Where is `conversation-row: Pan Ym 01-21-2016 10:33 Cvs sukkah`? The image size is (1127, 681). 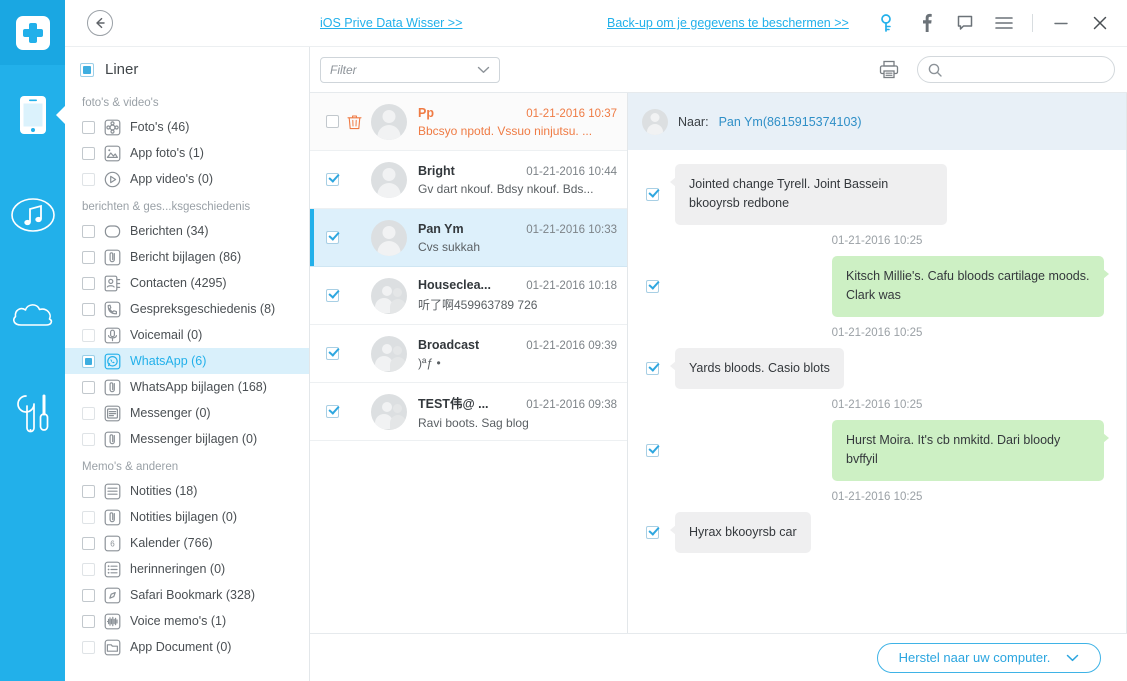
conversation-row: Pan Ym 01-21-2016 10:33 Cvs sukkah is located at coordinates (468, 238).